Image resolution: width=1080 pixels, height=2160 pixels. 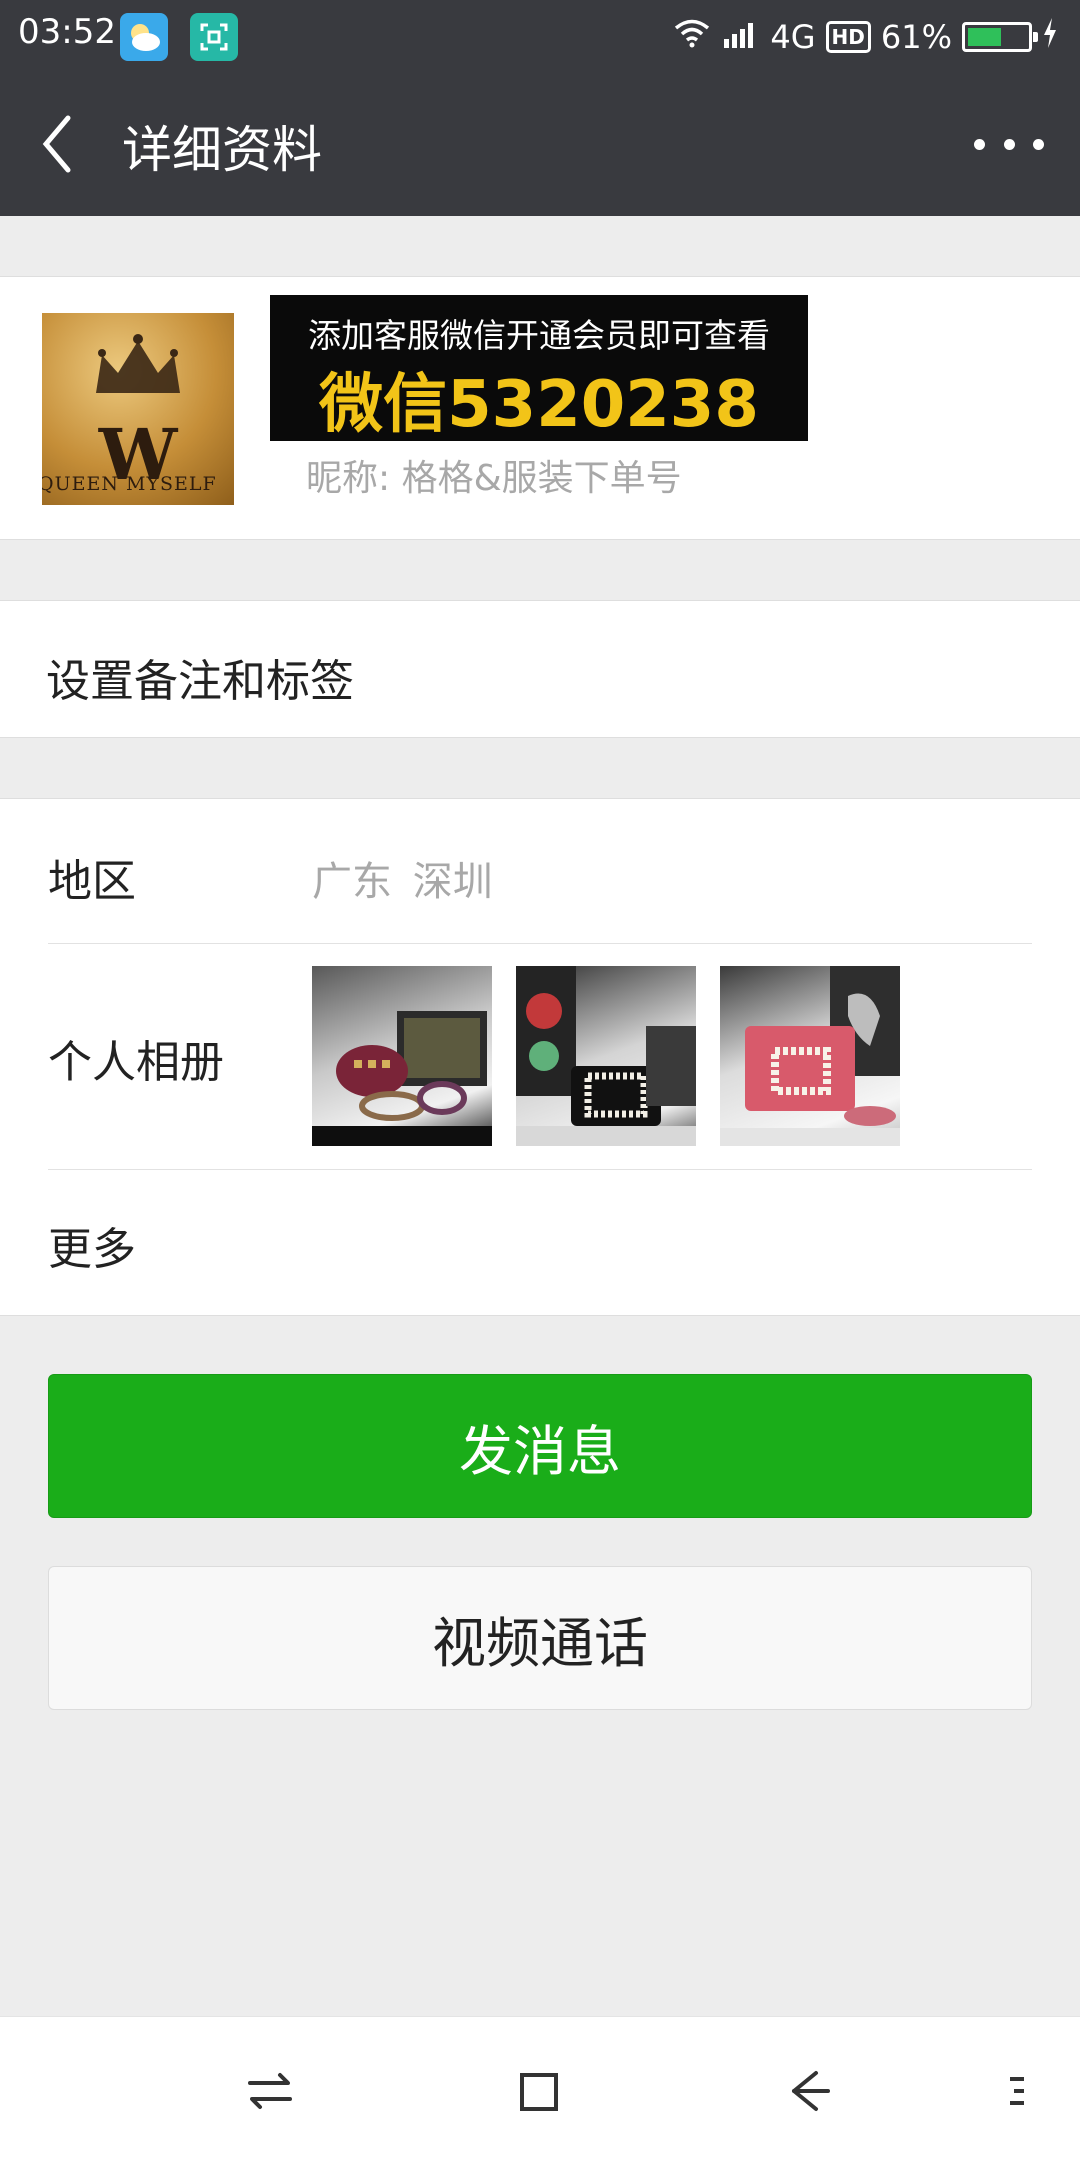 I want to click on switch-apps-icon, so click(x=270, y=2091).